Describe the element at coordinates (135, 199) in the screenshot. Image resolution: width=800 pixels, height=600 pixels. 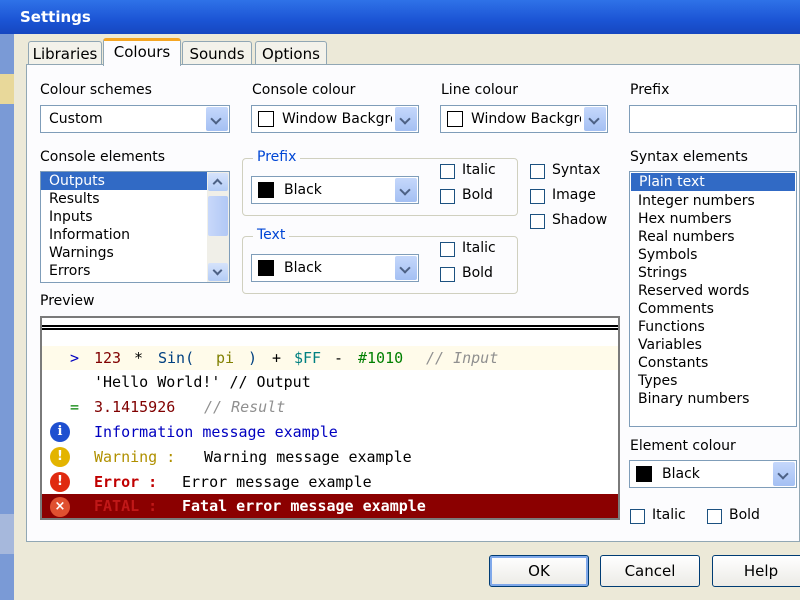
I see `list-item: Results` at that location.